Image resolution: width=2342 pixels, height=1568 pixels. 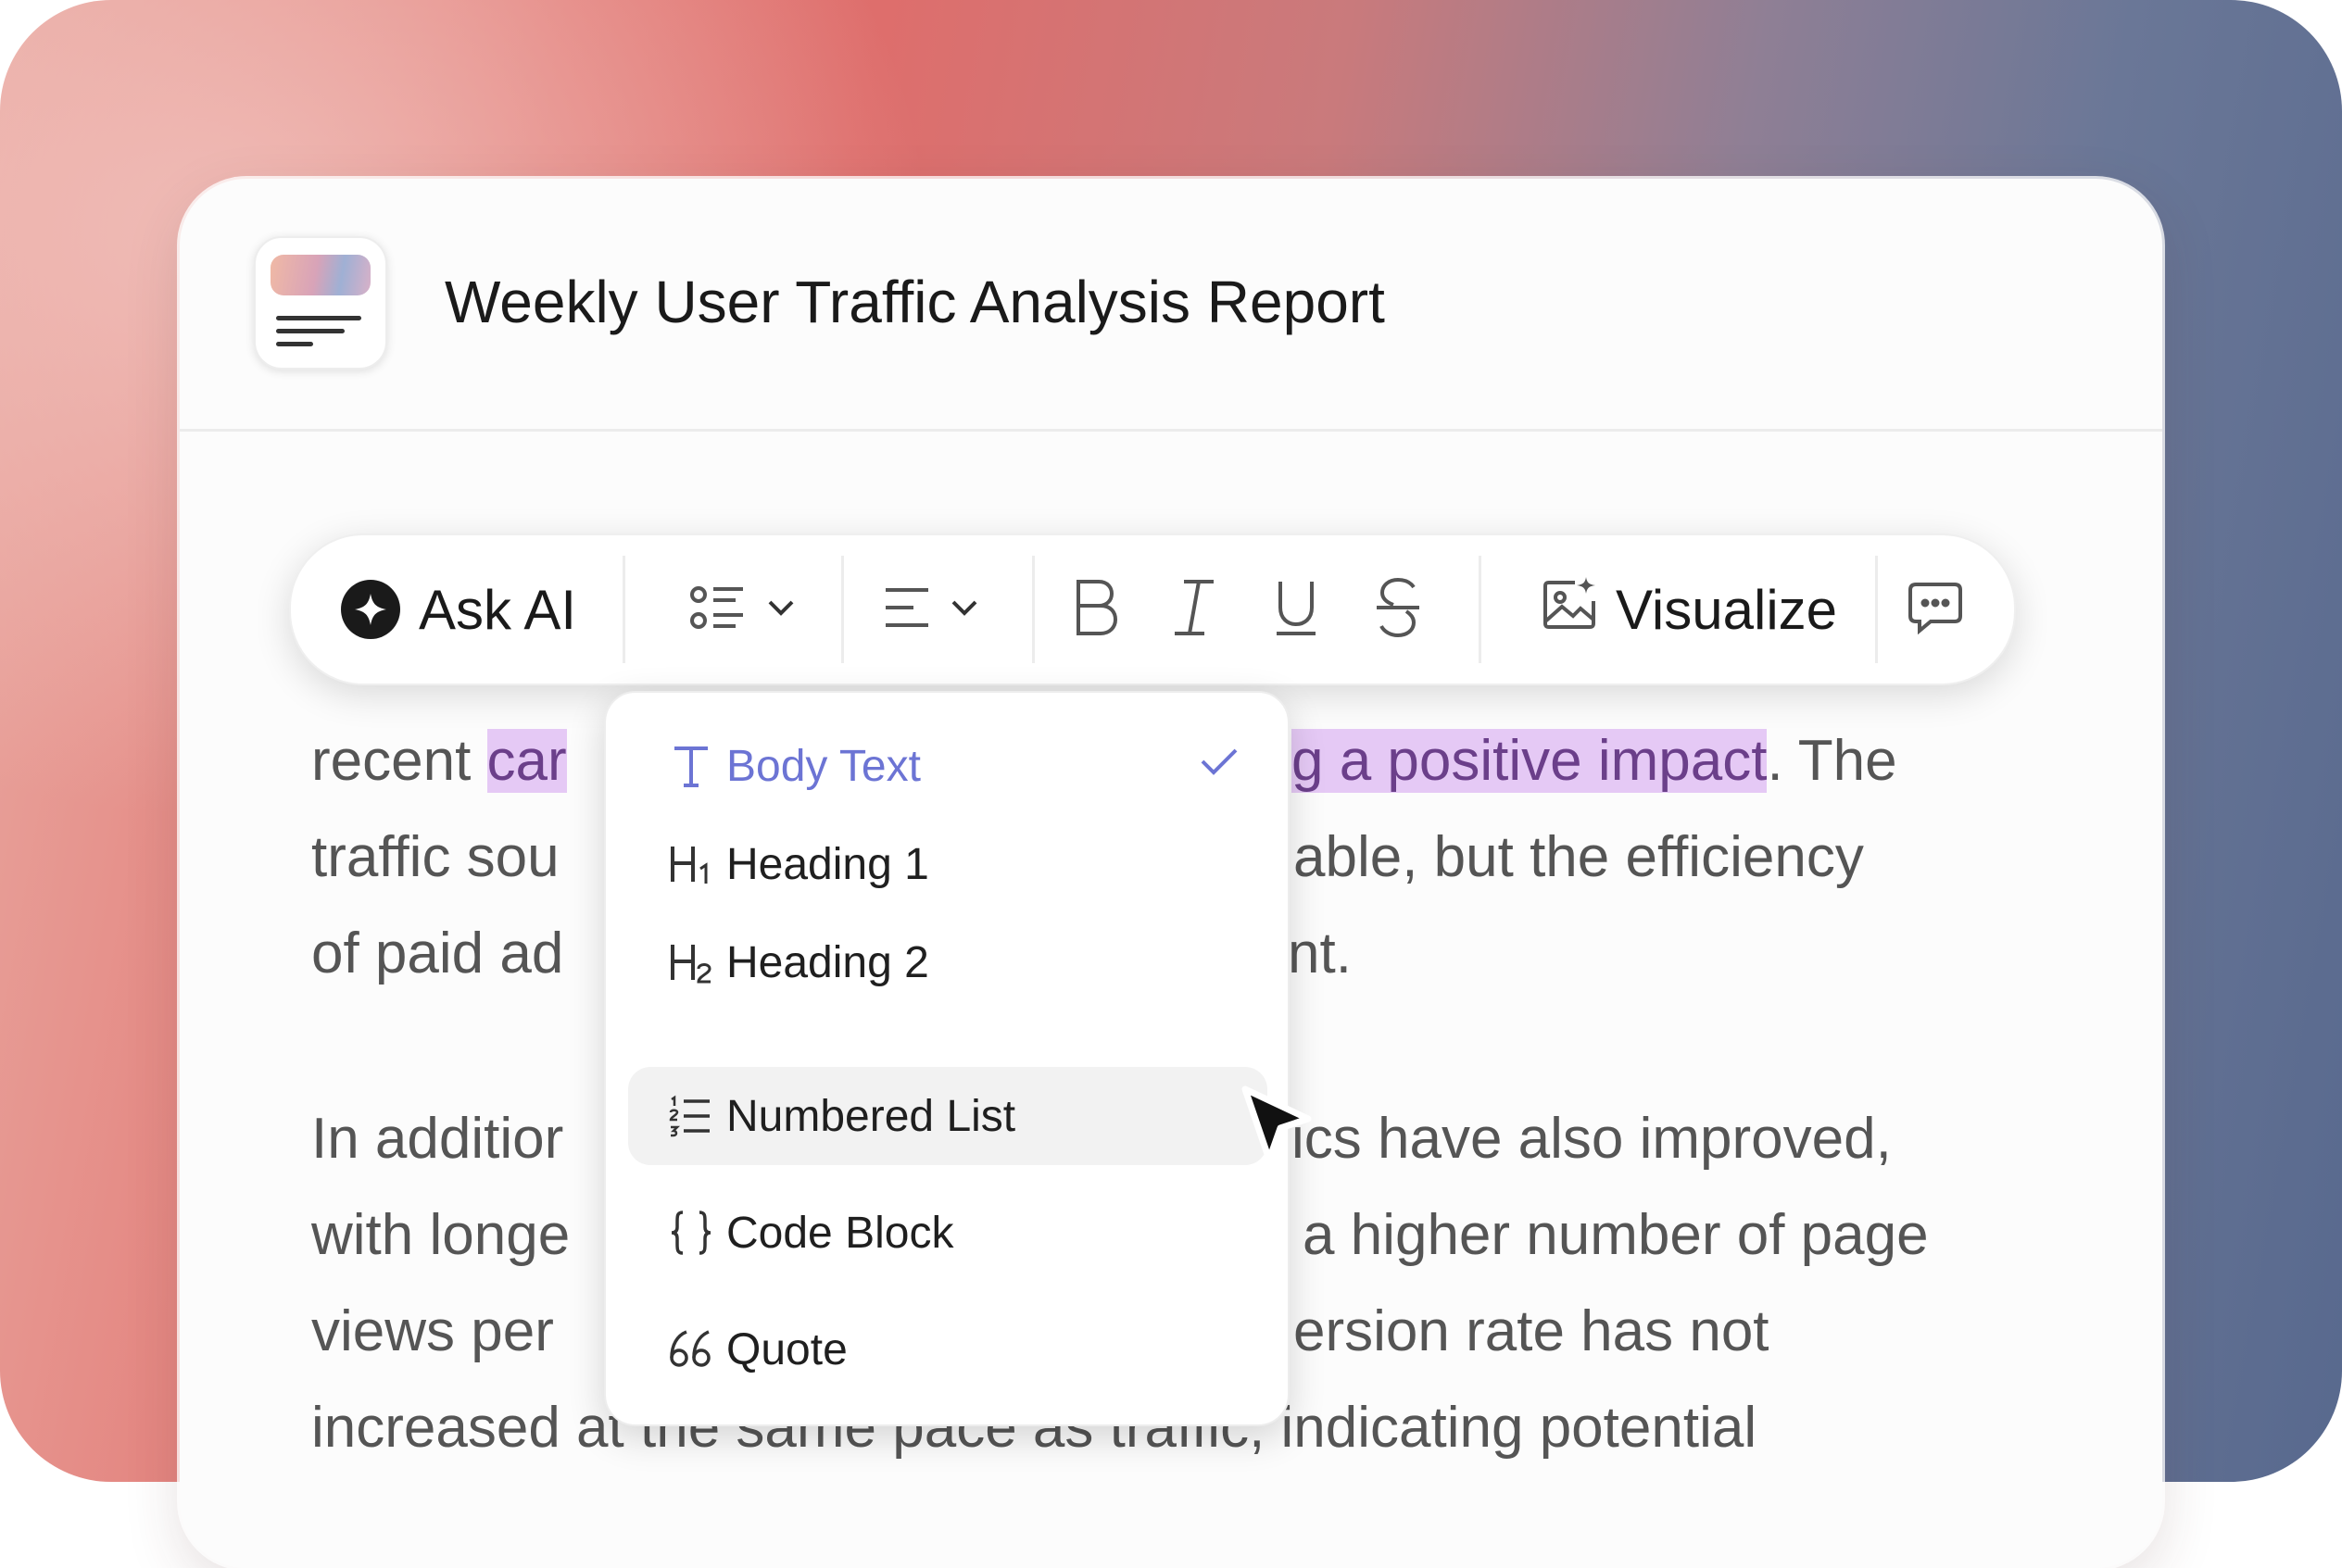 What do you see at coordinates (931, 609) in the screenshot?
I see `align-dropdown` at bounding box center [931, 609].